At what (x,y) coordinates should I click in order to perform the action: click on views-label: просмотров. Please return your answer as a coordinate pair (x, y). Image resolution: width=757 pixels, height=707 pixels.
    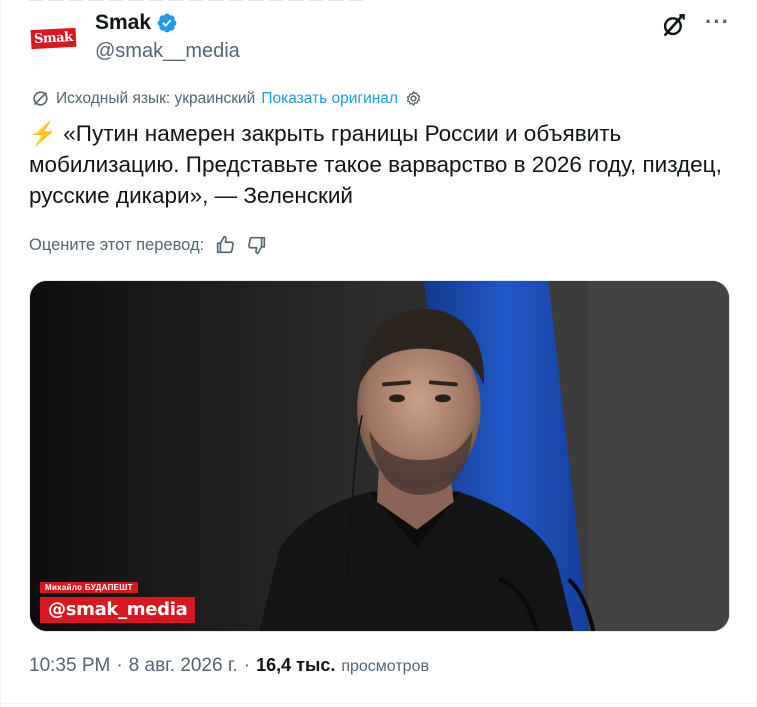
    Looking at the image, I should click on (385, 666).